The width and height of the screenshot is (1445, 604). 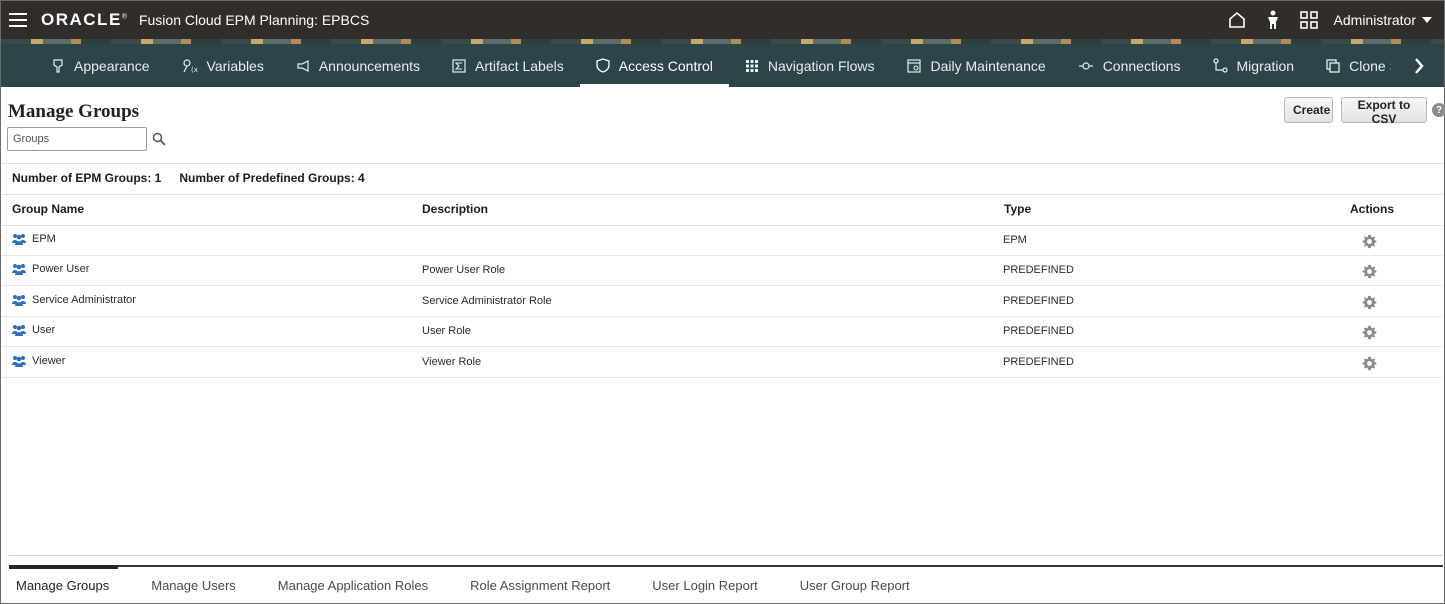 I want to click on search-icon, so click(x=159, y=139).